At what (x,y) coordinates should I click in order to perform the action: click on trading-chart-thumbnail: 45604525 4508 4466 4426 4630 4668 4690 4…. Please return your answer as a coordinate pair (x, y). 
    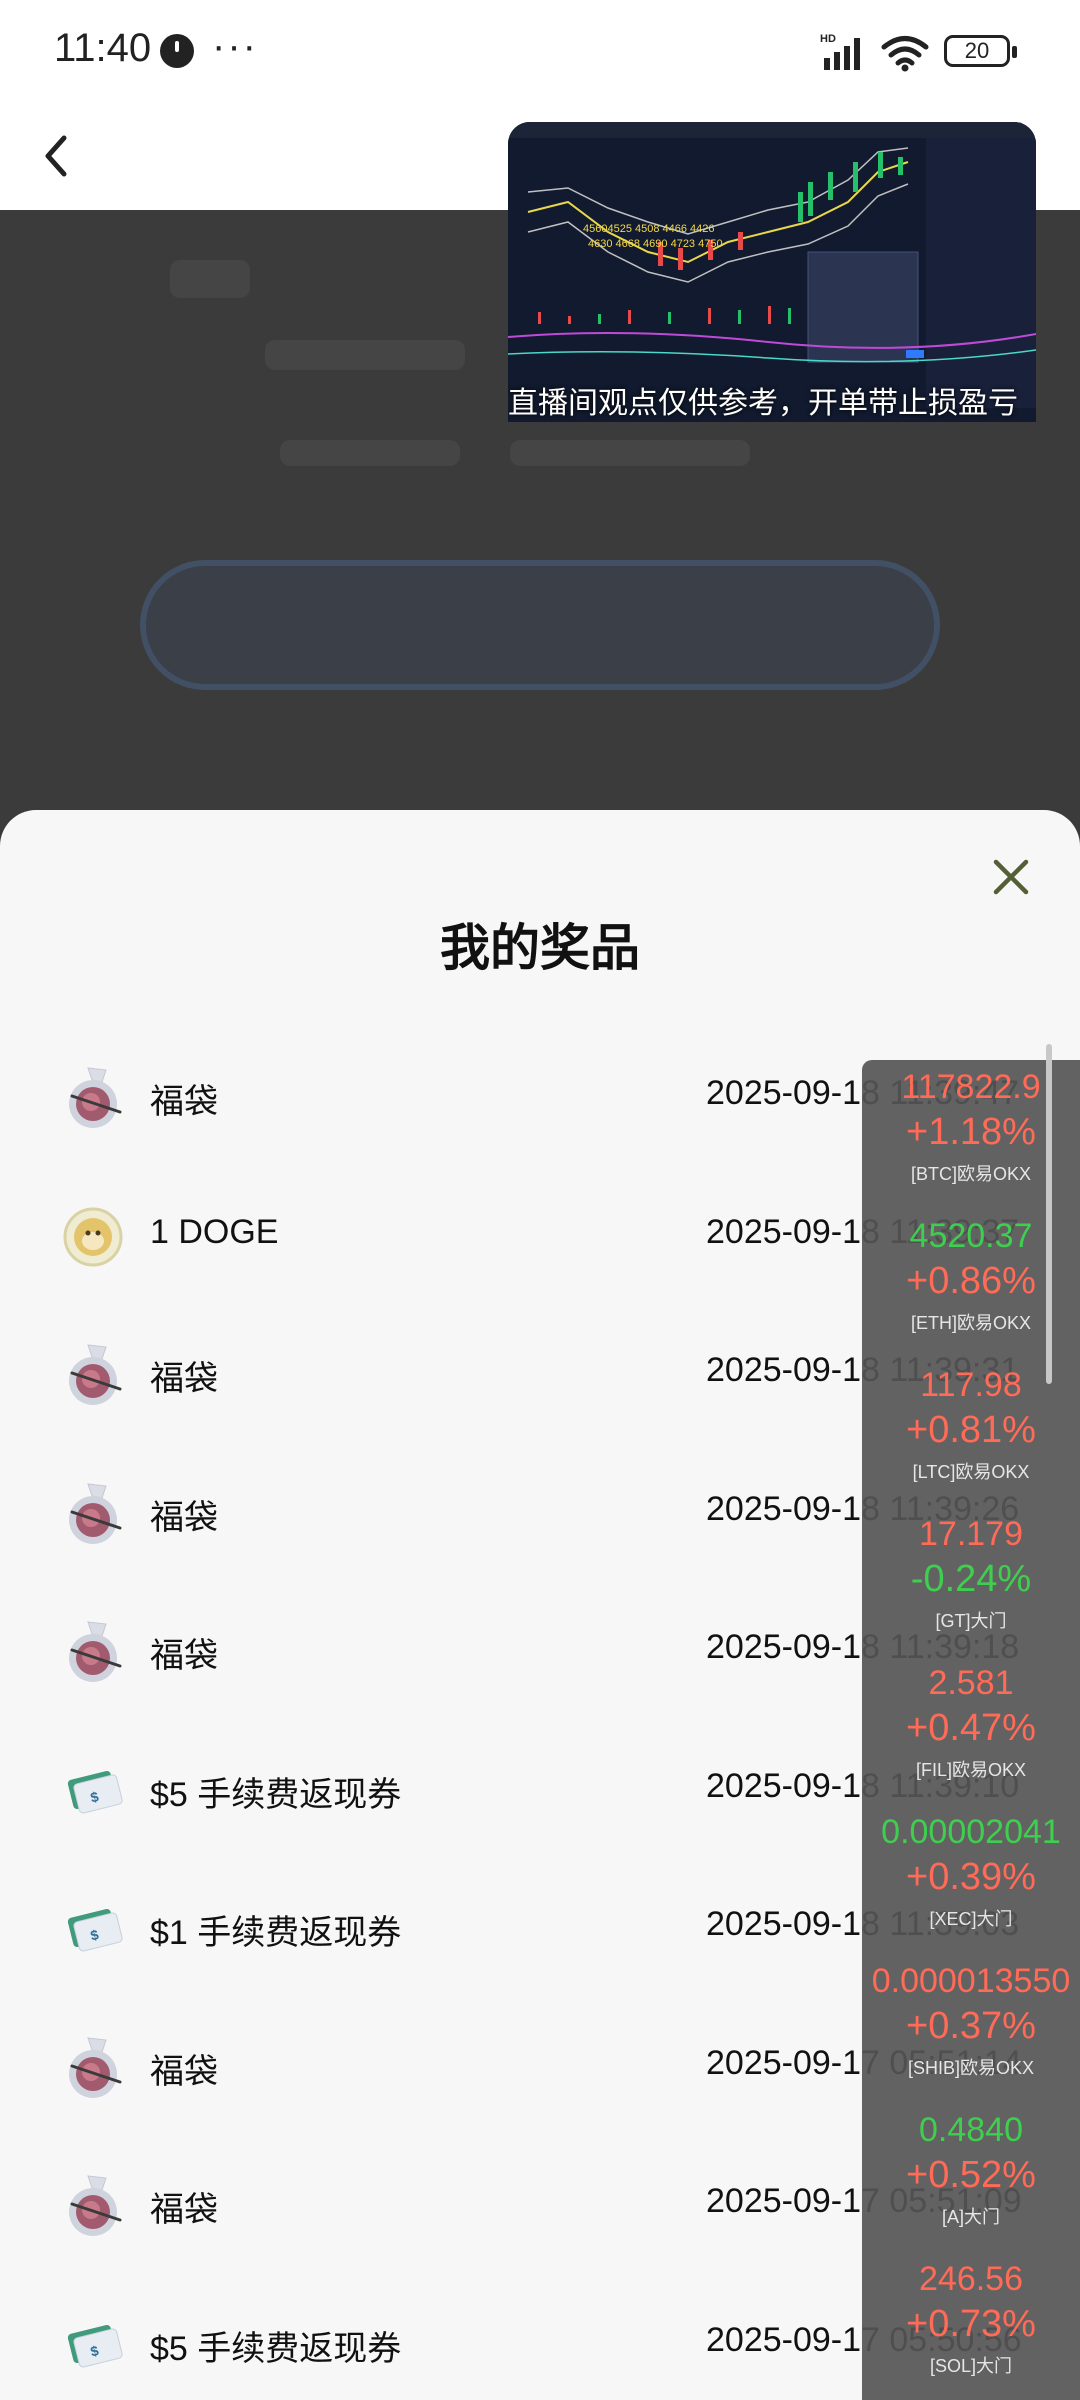
    Looking at the image, I should click on (772, 272).